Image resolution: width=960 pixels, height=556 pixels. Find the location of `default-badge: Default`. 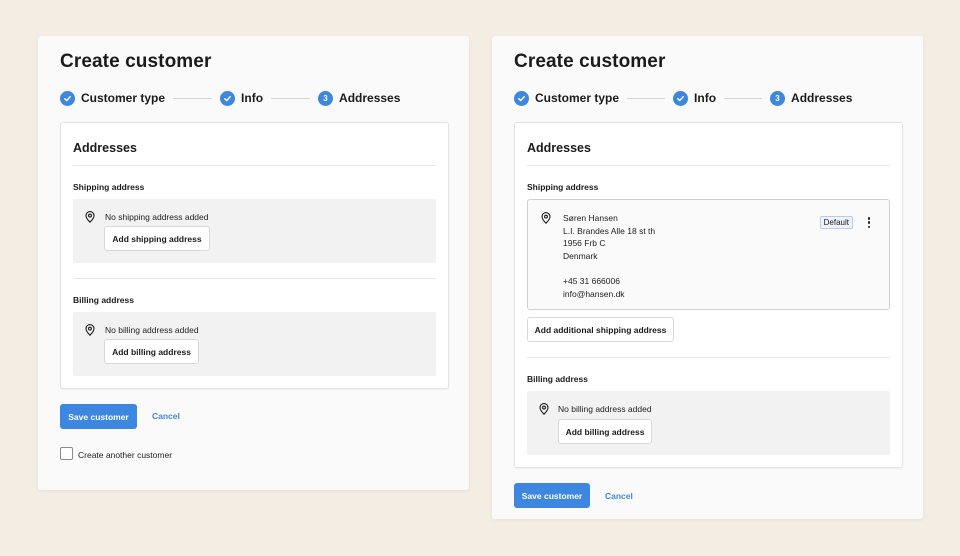

default-badge: Default is located at coordinates (836, 222).